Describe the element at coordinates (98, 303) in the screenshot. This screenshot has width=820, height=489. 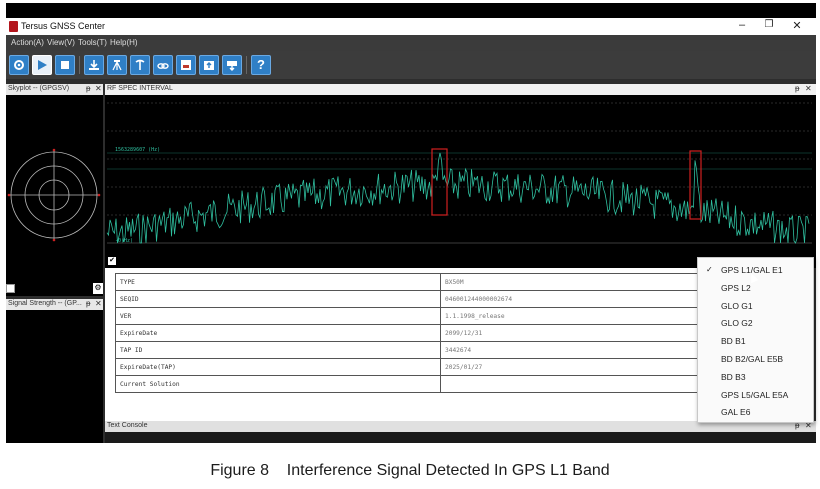
I see `signal-strength-close-icon: ✕` at that location.